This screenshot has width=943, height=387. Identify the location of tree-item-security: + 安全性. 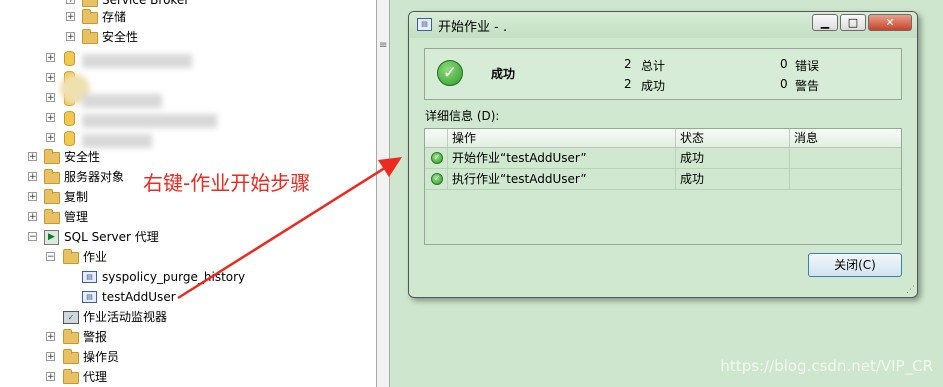
(188, 157).